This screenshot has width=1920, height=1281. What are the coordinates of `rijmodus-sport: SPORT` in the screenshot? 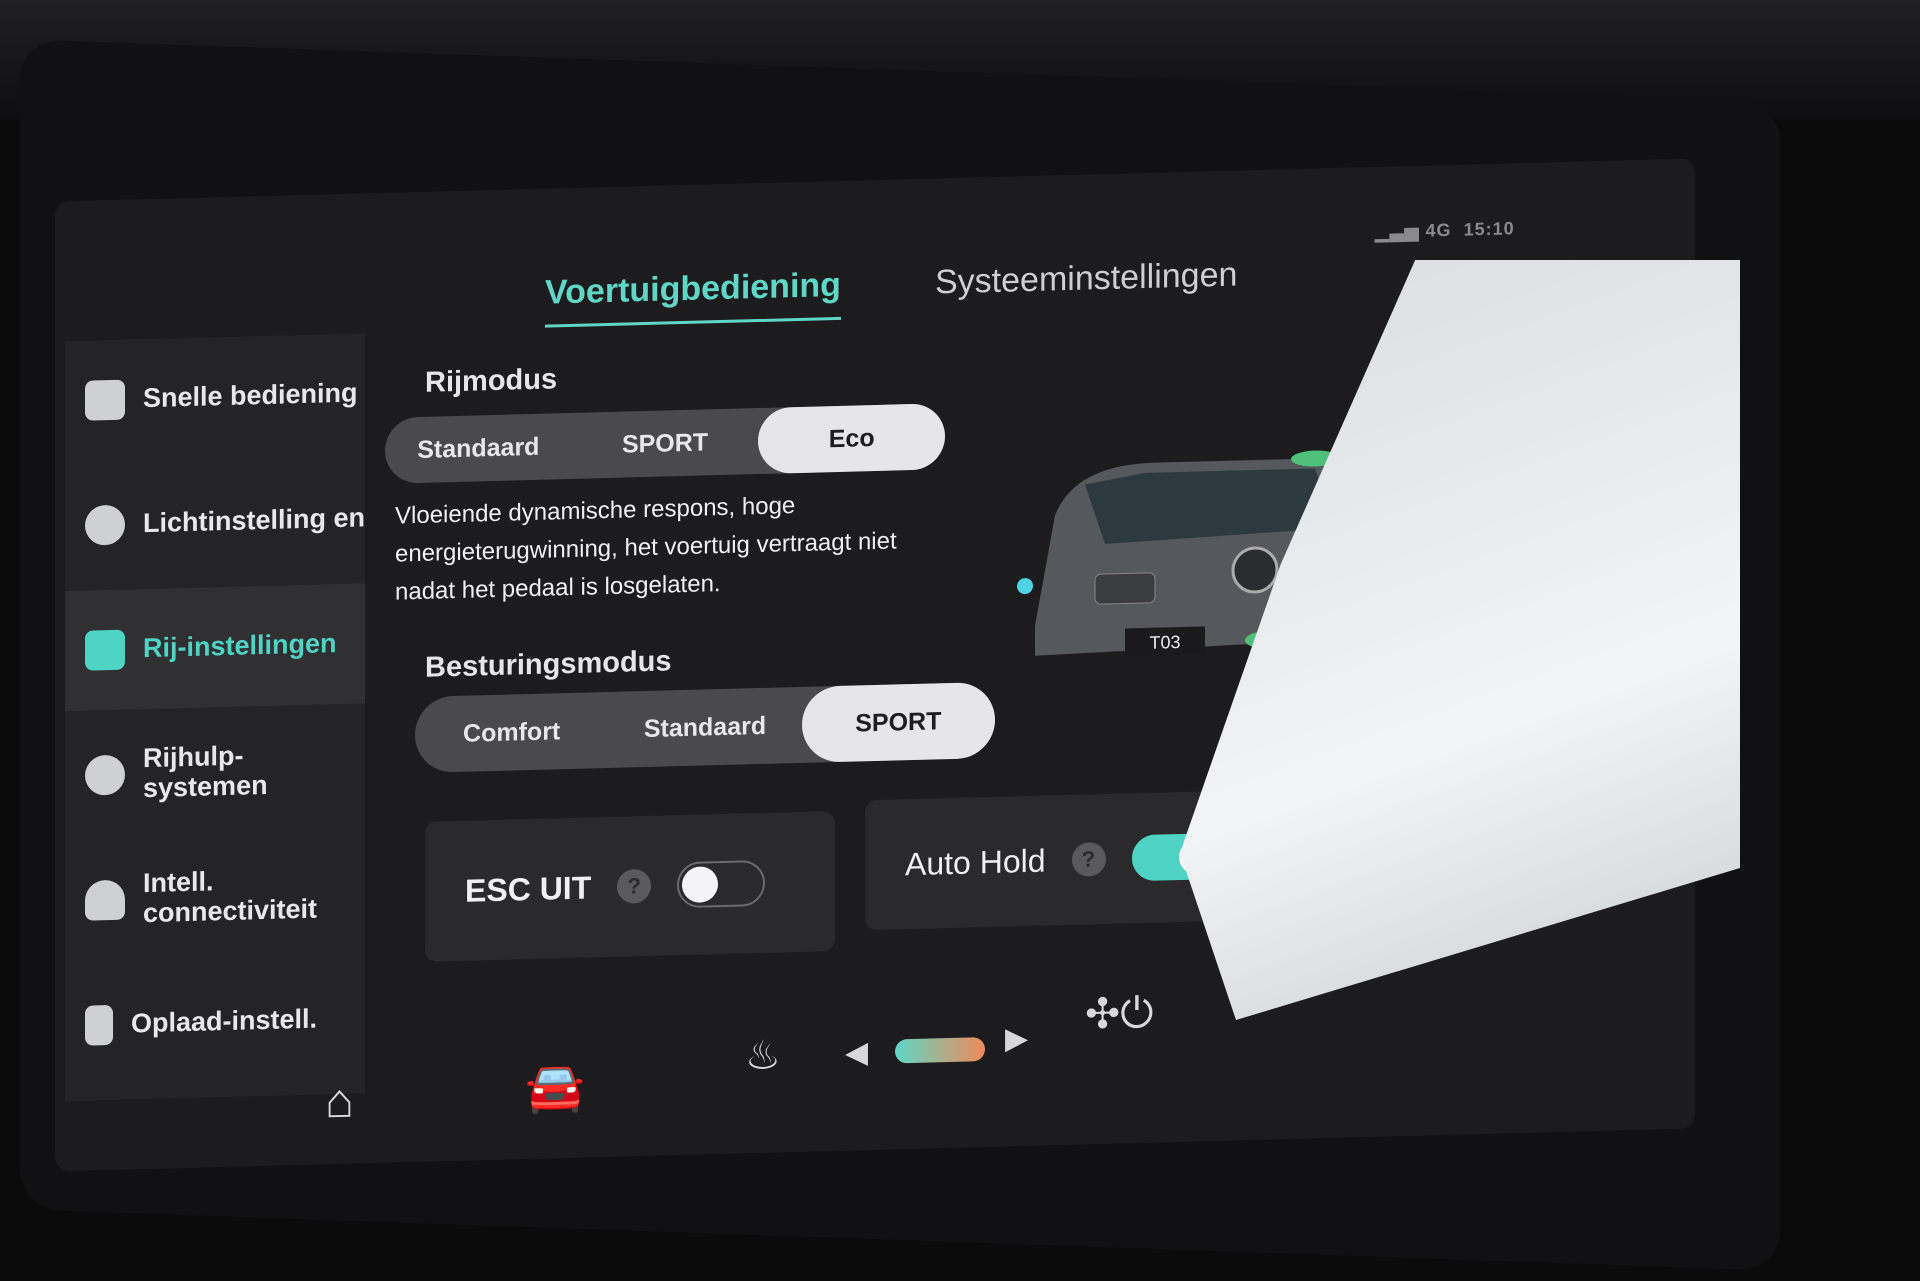 It's located at (665, 443).